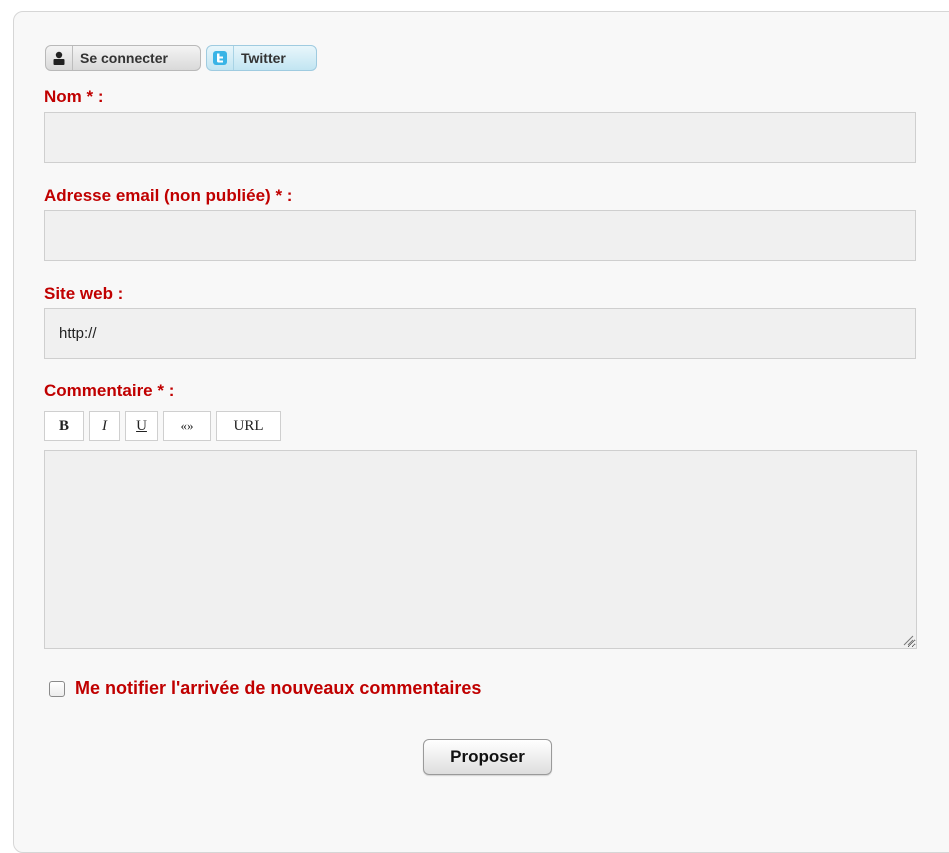 The image size is (949, 853). Describe the element at coordinates (908, 640) in the screenshot. I see `resize-grip-icon` at that location.